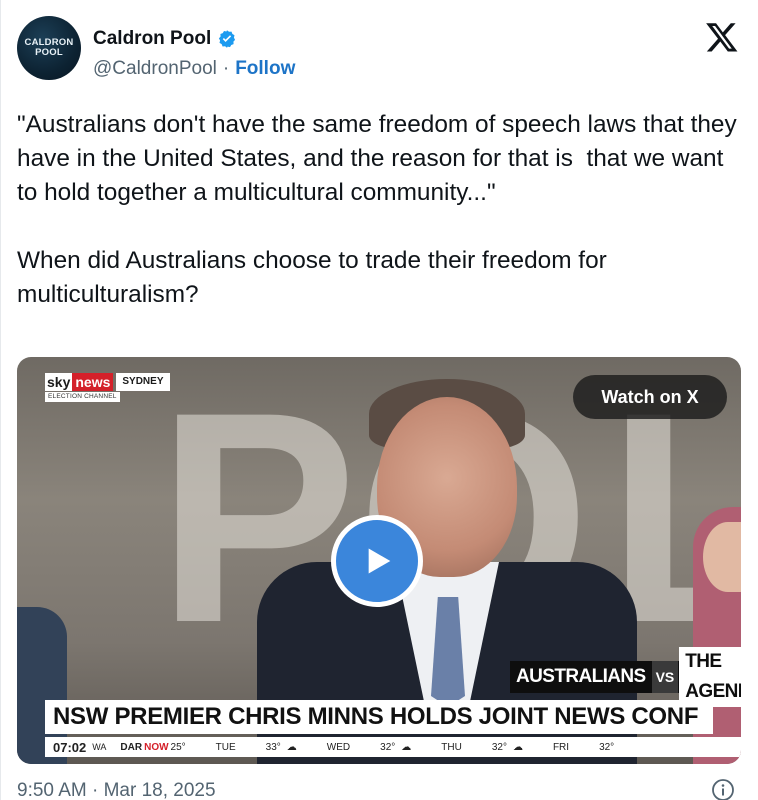 Image resolution: width=758 pixels, height=800 pixels. I want to click on tweet-timestamp: 9:50 AM · Mar 18, 2025, so click(116, 789).